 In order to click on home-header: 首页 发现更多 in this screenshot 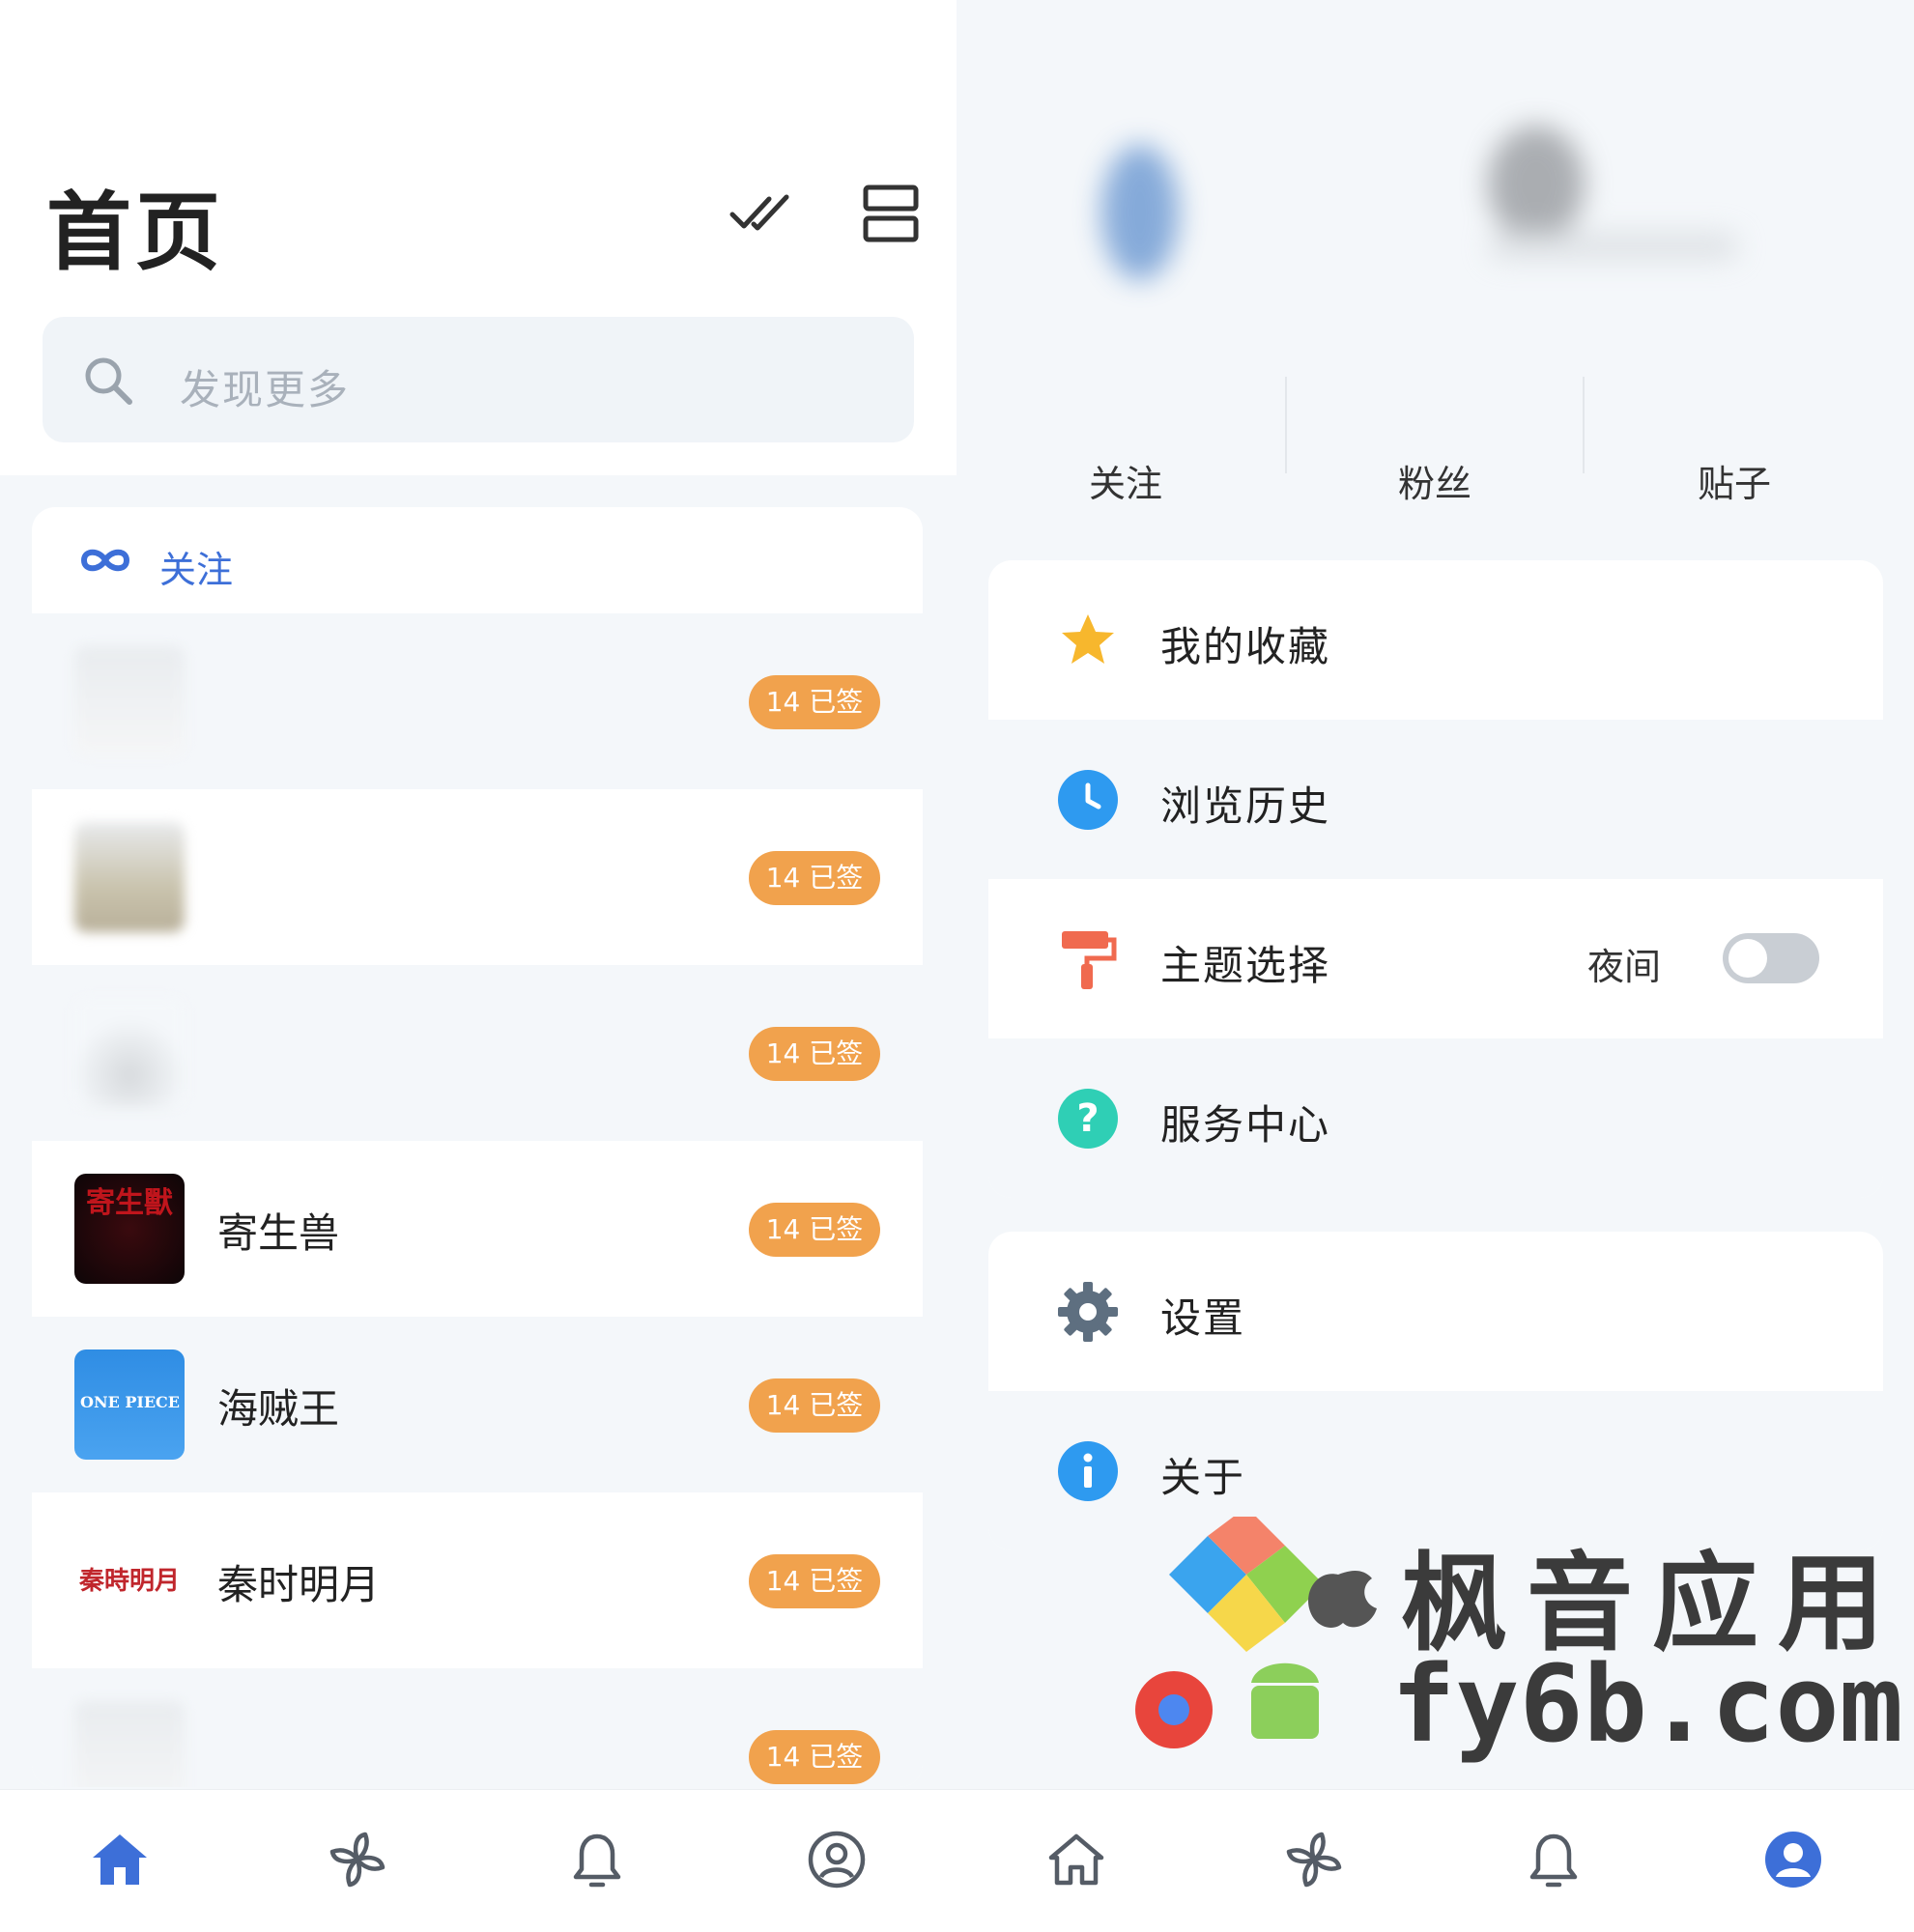, I will do `click(478, 237)`.